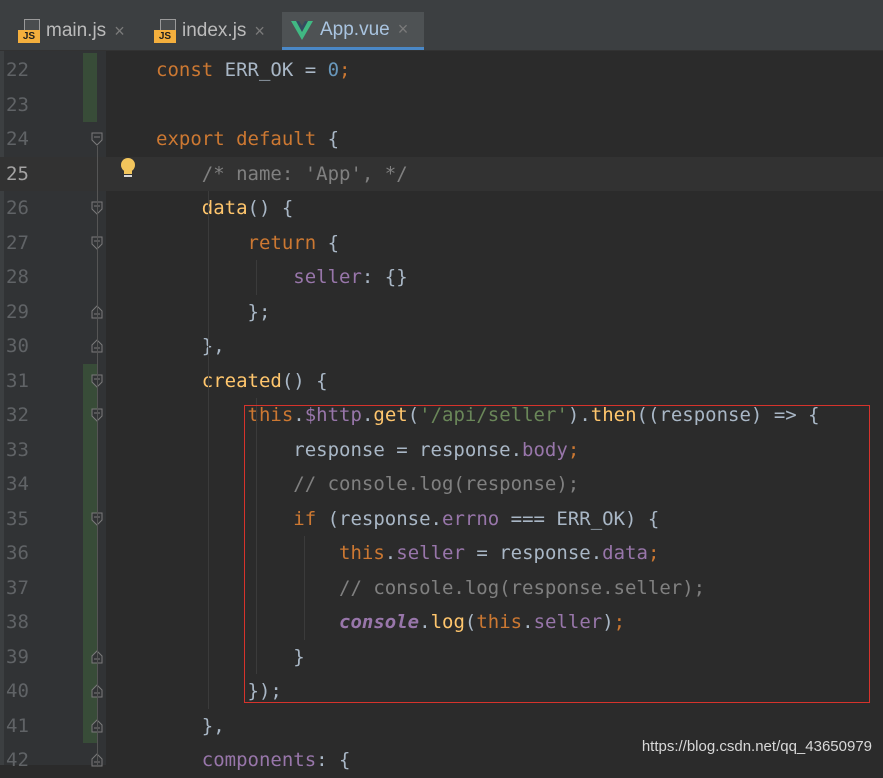 The width and height of the screenshot is (883, 778). Describe the element at coordinates (17, 622) in the screenshot. I see `line-number: 38` at that location.